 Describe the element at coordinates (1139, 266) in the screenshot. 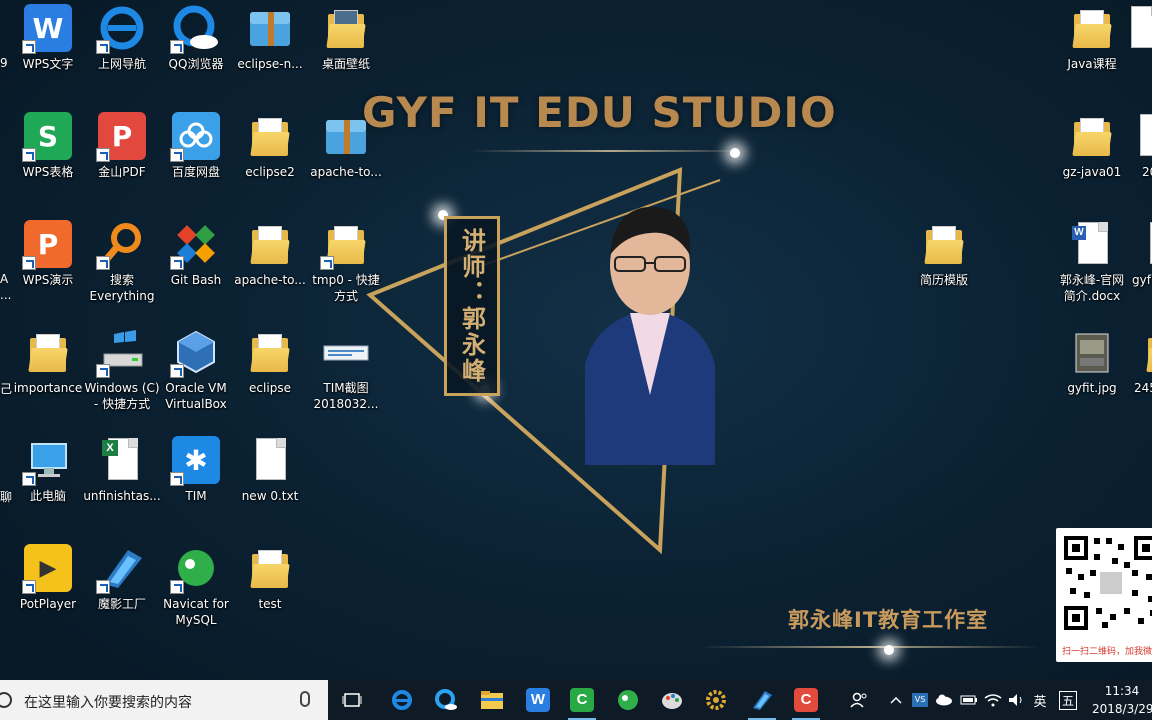

I see `desktop-icon-cutoff-gyf: gyf` at that location.